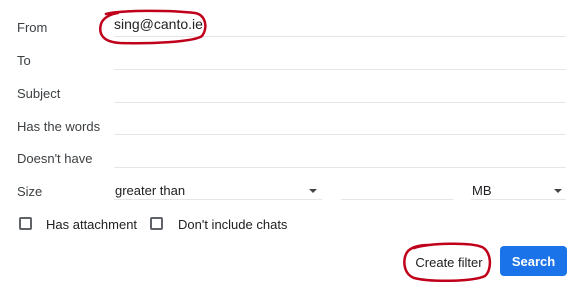  I want to click on has-attachment-label: Has attachment, so click(91, 224).